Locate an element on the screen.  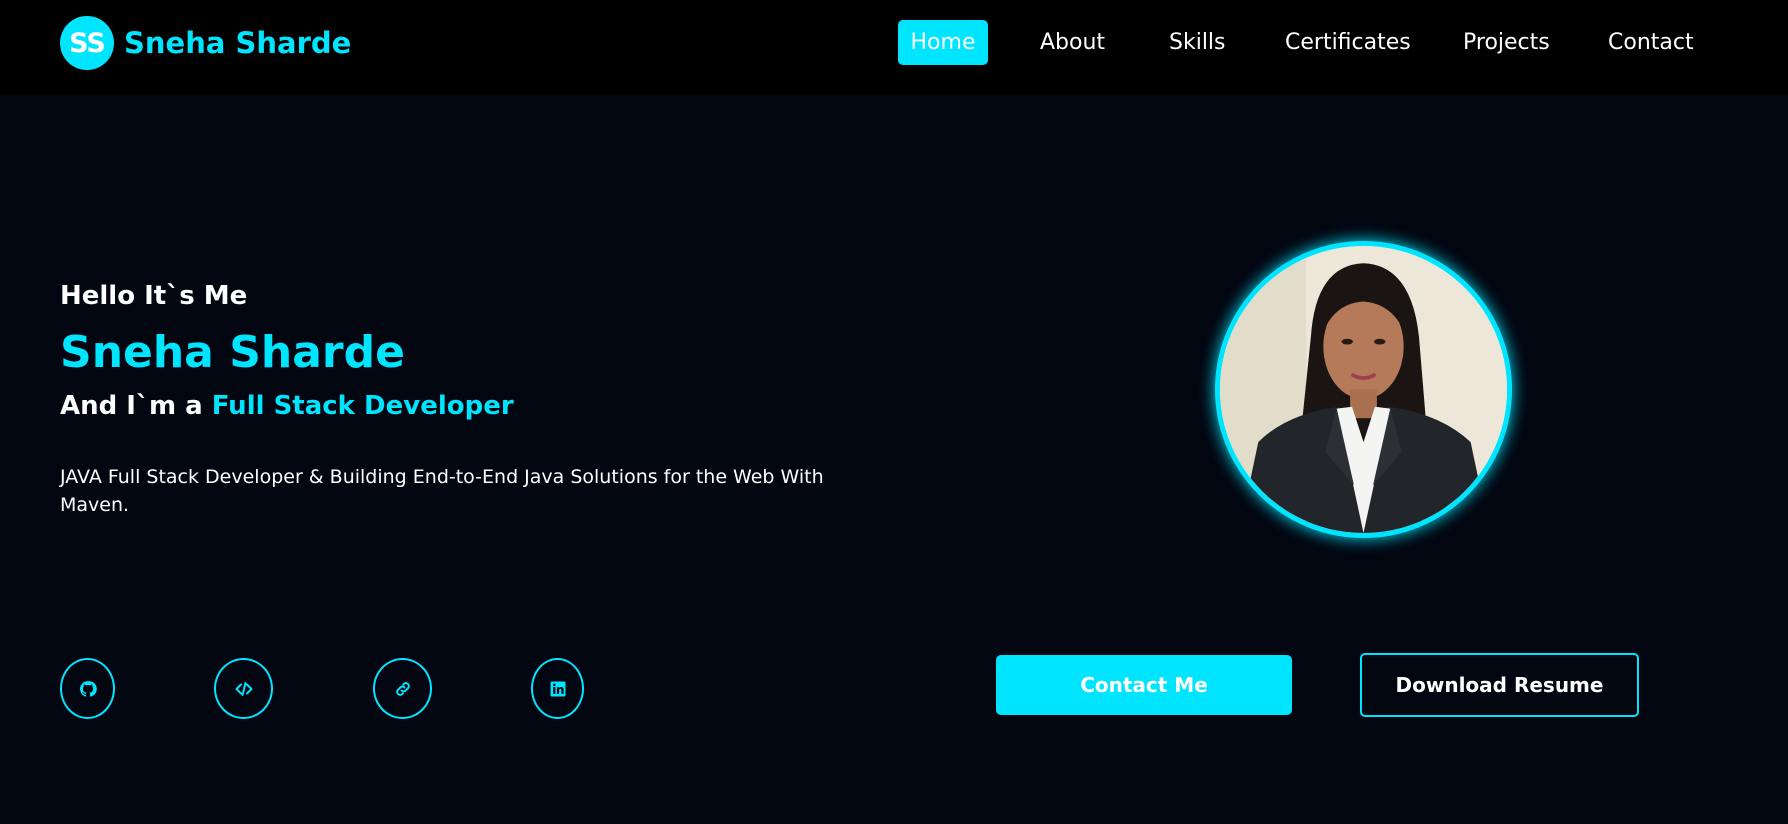
code-profile-link is located at coordinates (243, 688).